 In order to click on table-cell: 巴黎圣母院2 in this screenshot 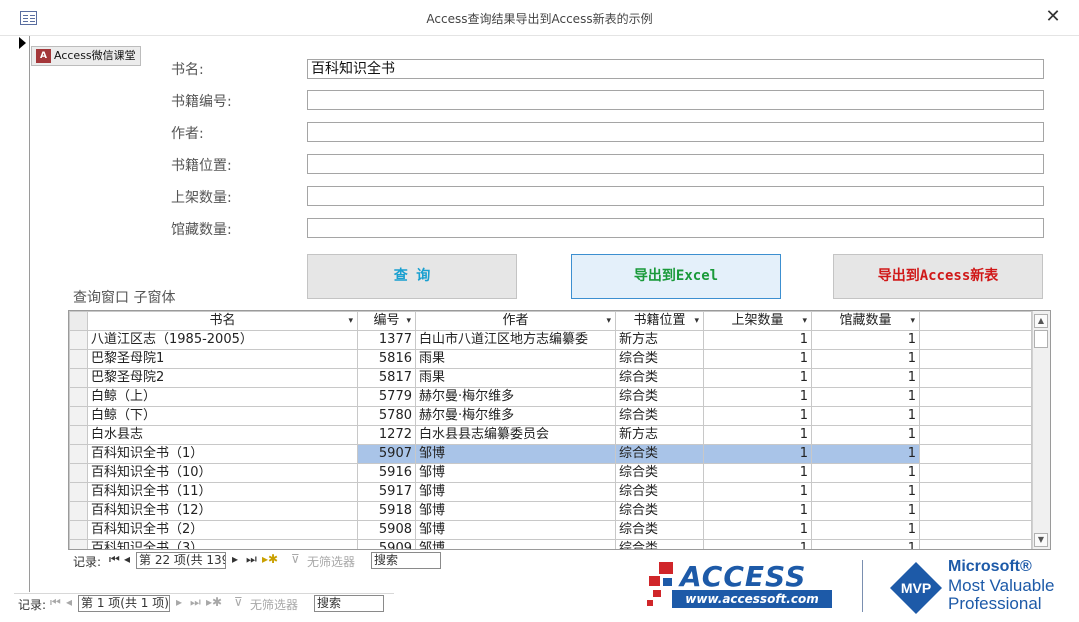, I will do `click(222, 378)`.